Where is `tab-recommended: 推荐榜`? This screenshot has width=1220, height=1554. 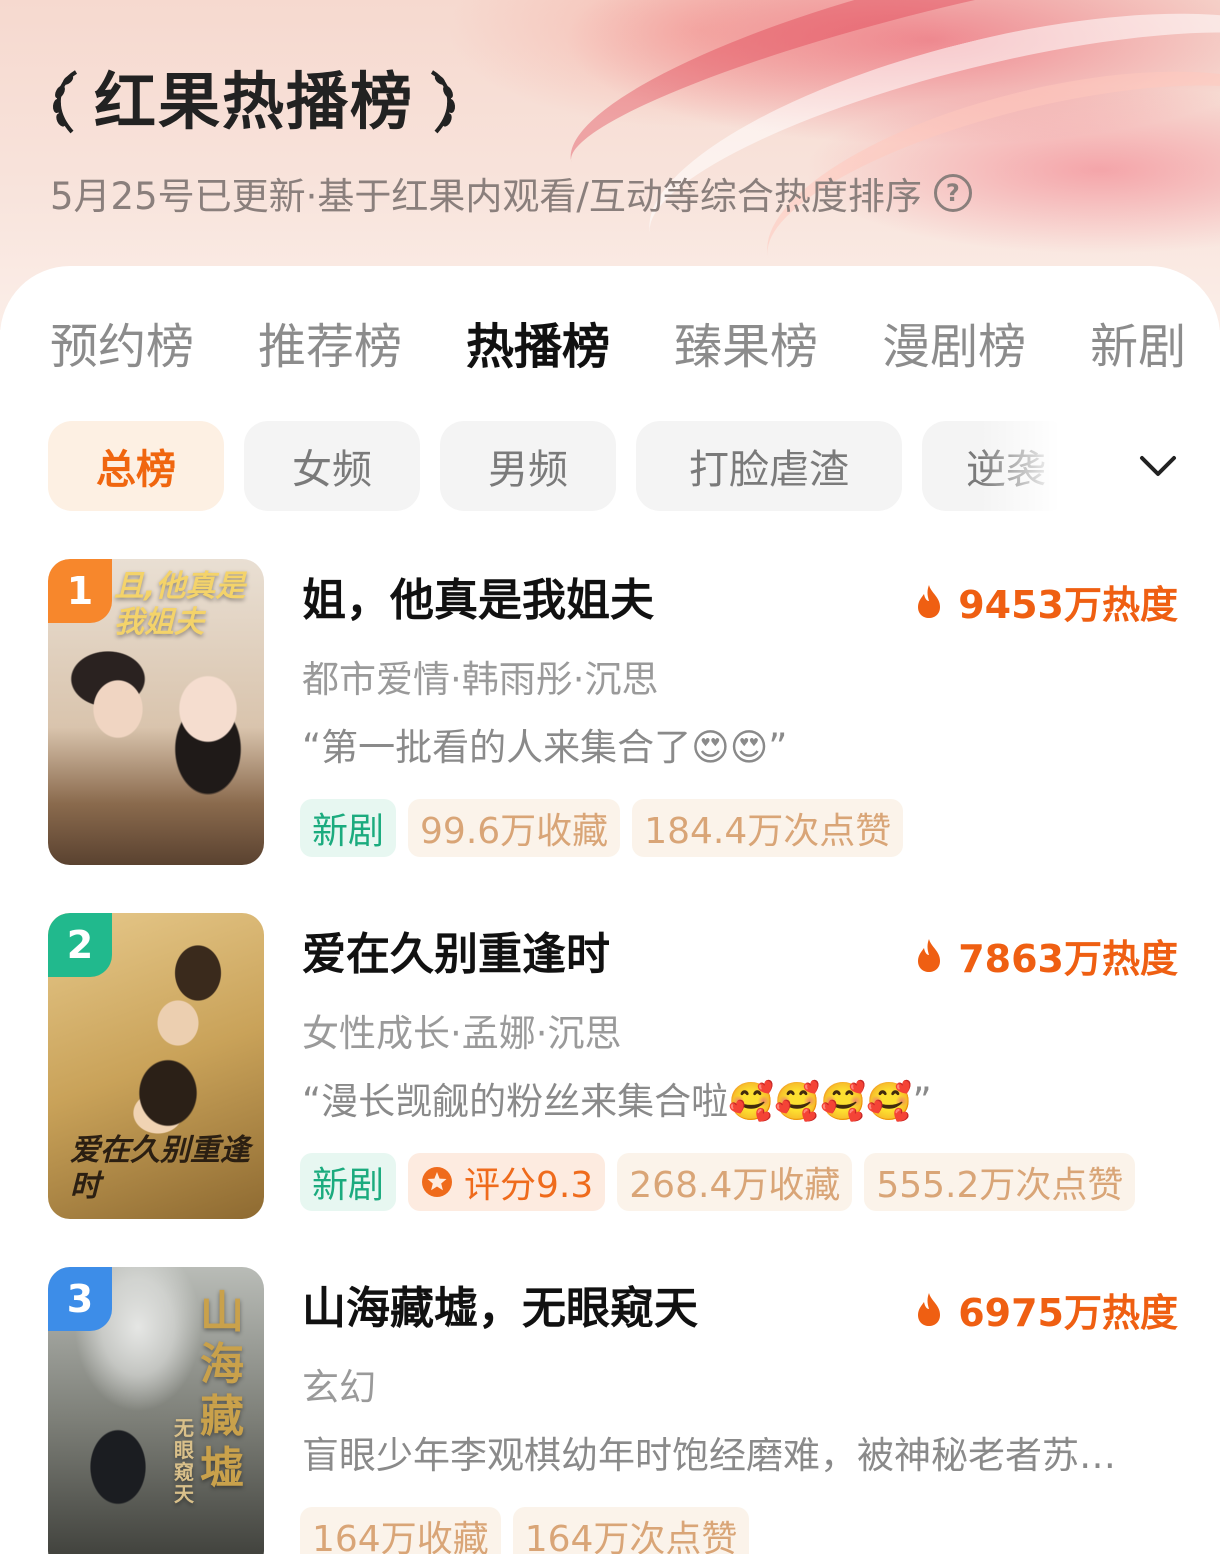 tab-recommended: 推荐榜 is located at coordinates (330, 347).